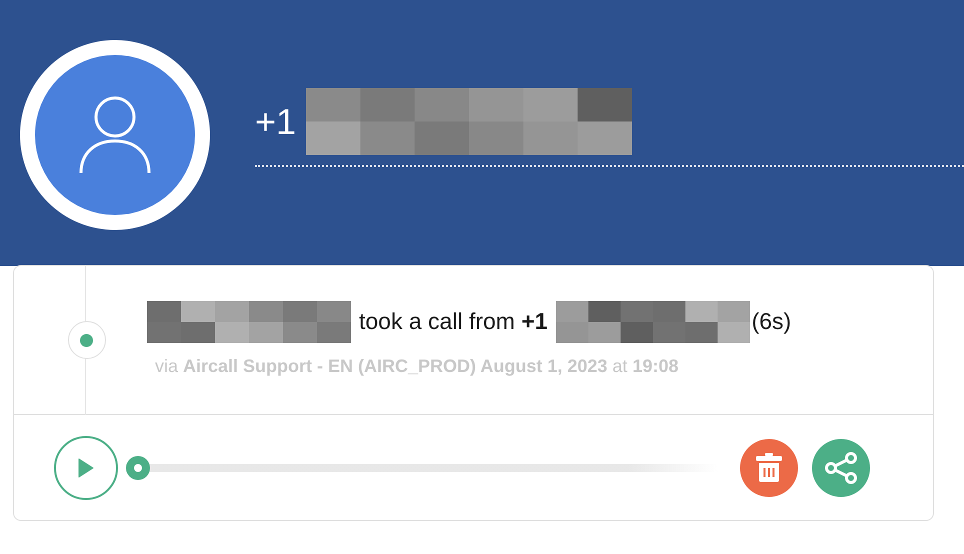 This screenshot has width=964, height=554. Describe the element at coordinates (453, 321) in the screenshot. I see `call-summary: took a call from +1` at that location.